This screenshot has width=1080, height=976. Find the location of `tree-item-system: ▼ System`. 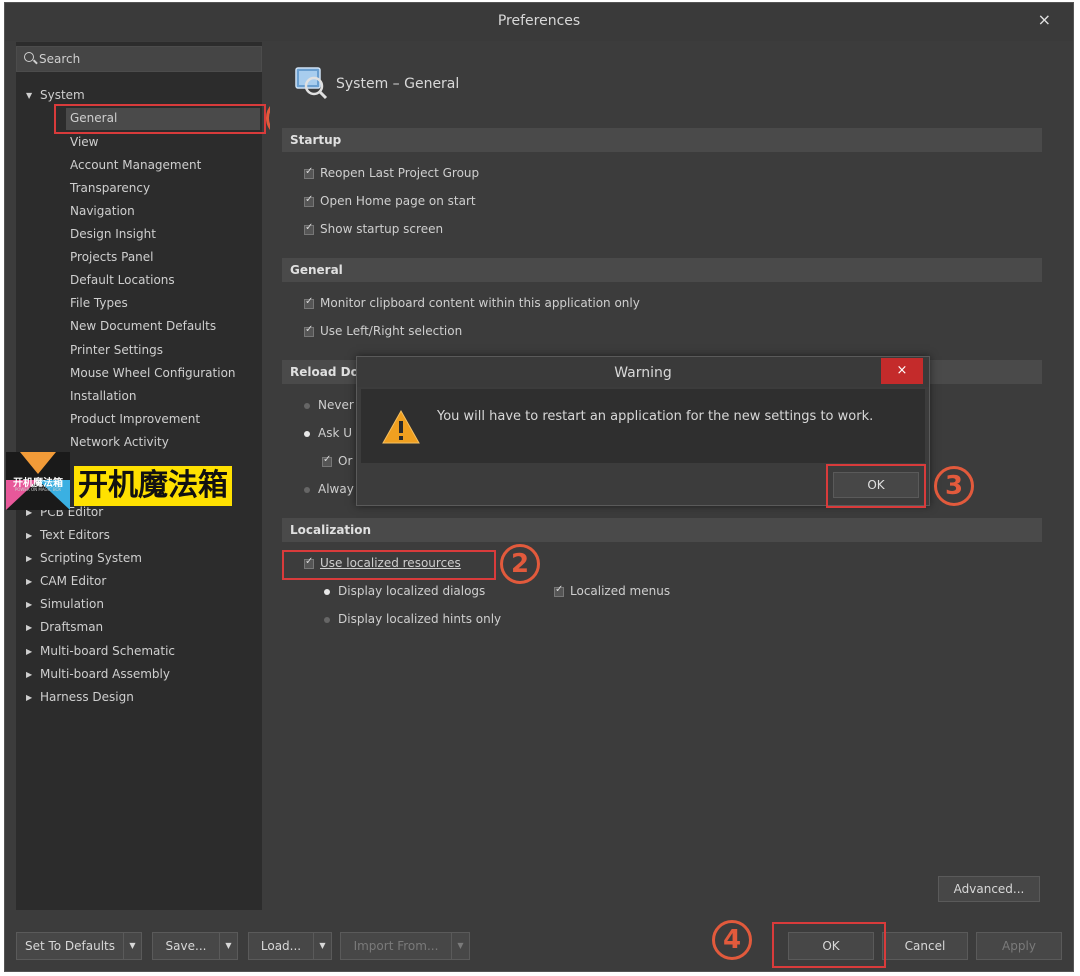

tree-item-system: ▼ System is located at coordinates (55, 95).